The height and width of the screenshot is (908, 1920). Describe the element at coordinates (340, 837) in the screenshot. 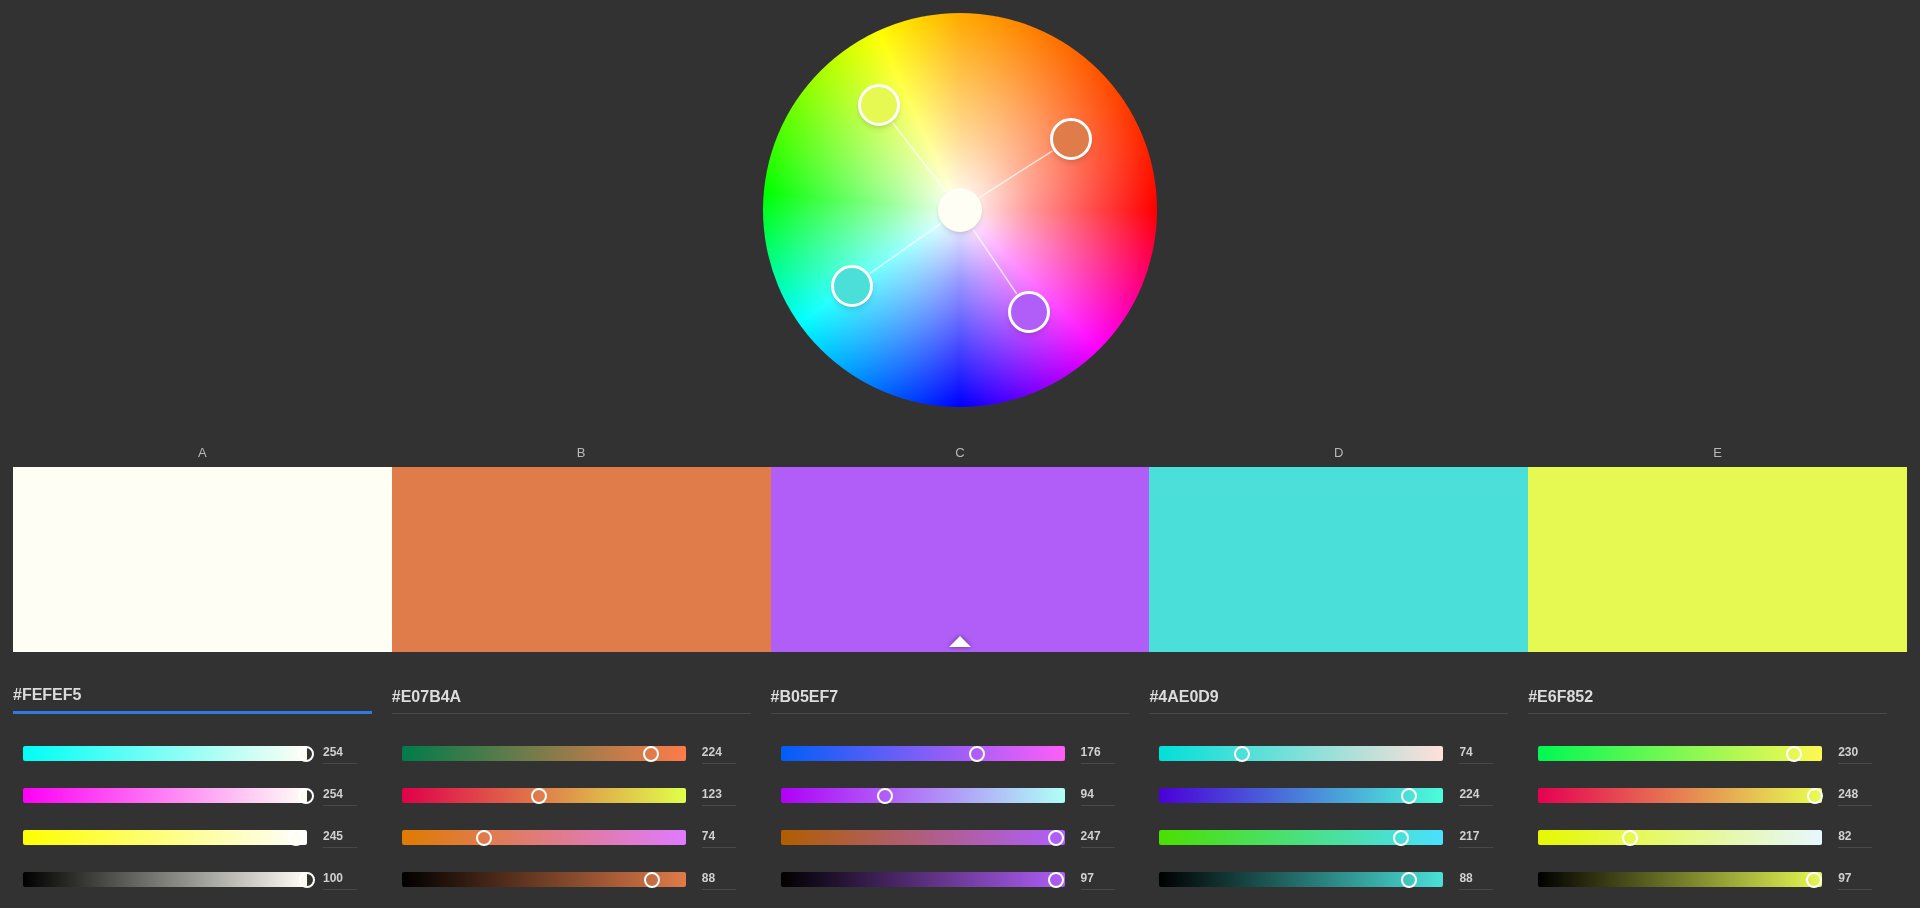

I see `slider-value: 245` at that location.